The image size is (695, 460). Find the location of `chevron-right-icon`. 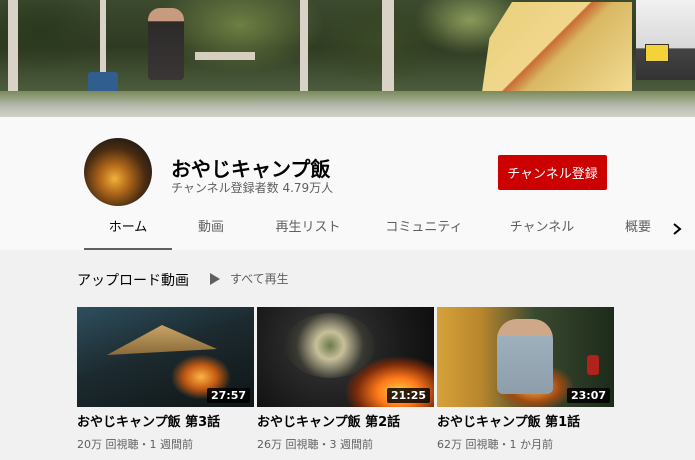

chevron-right-icon is located at coordinates (677, 229).